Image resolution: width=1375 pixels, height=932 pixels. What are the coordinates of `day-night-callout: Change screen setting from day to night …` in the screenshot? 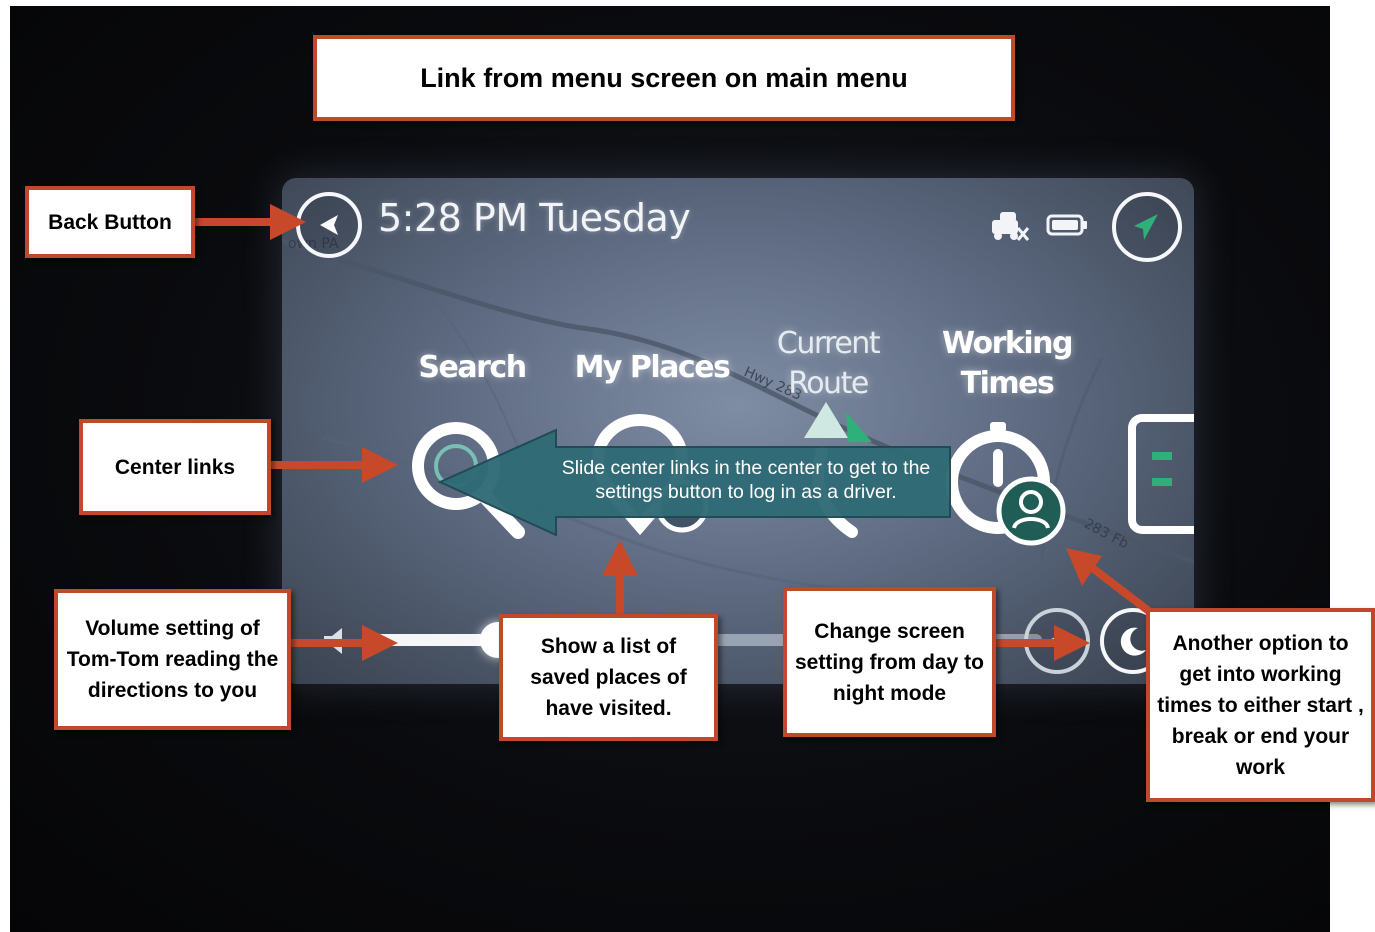 It's located at (889, 662).